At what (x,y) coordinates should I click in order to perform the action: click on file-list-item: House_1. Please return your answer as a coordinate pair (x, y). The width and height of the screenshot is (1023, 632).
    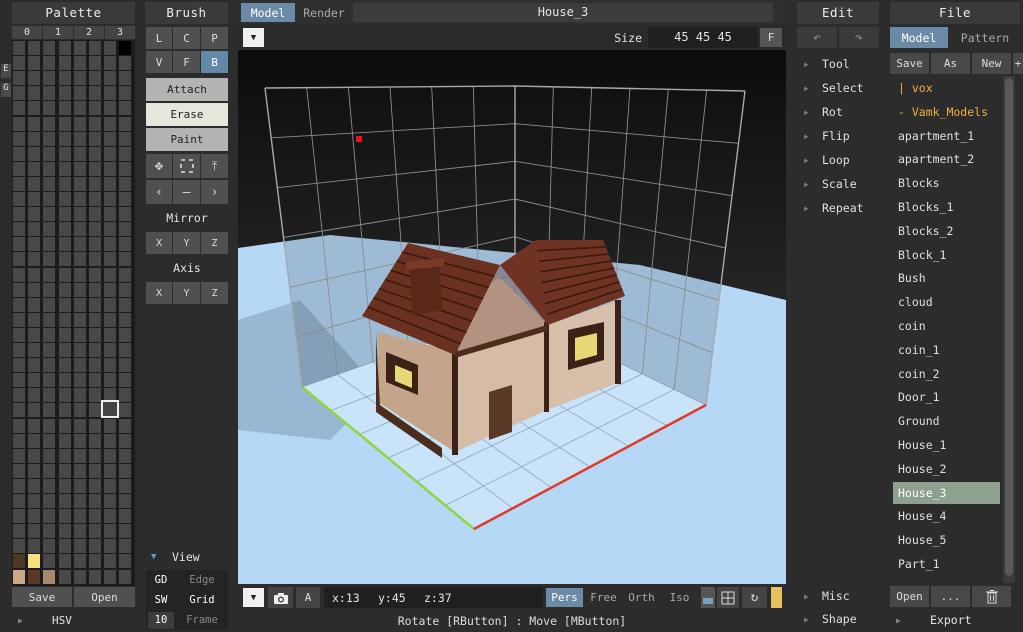
    Looking at the image, I should click on (946, 445).